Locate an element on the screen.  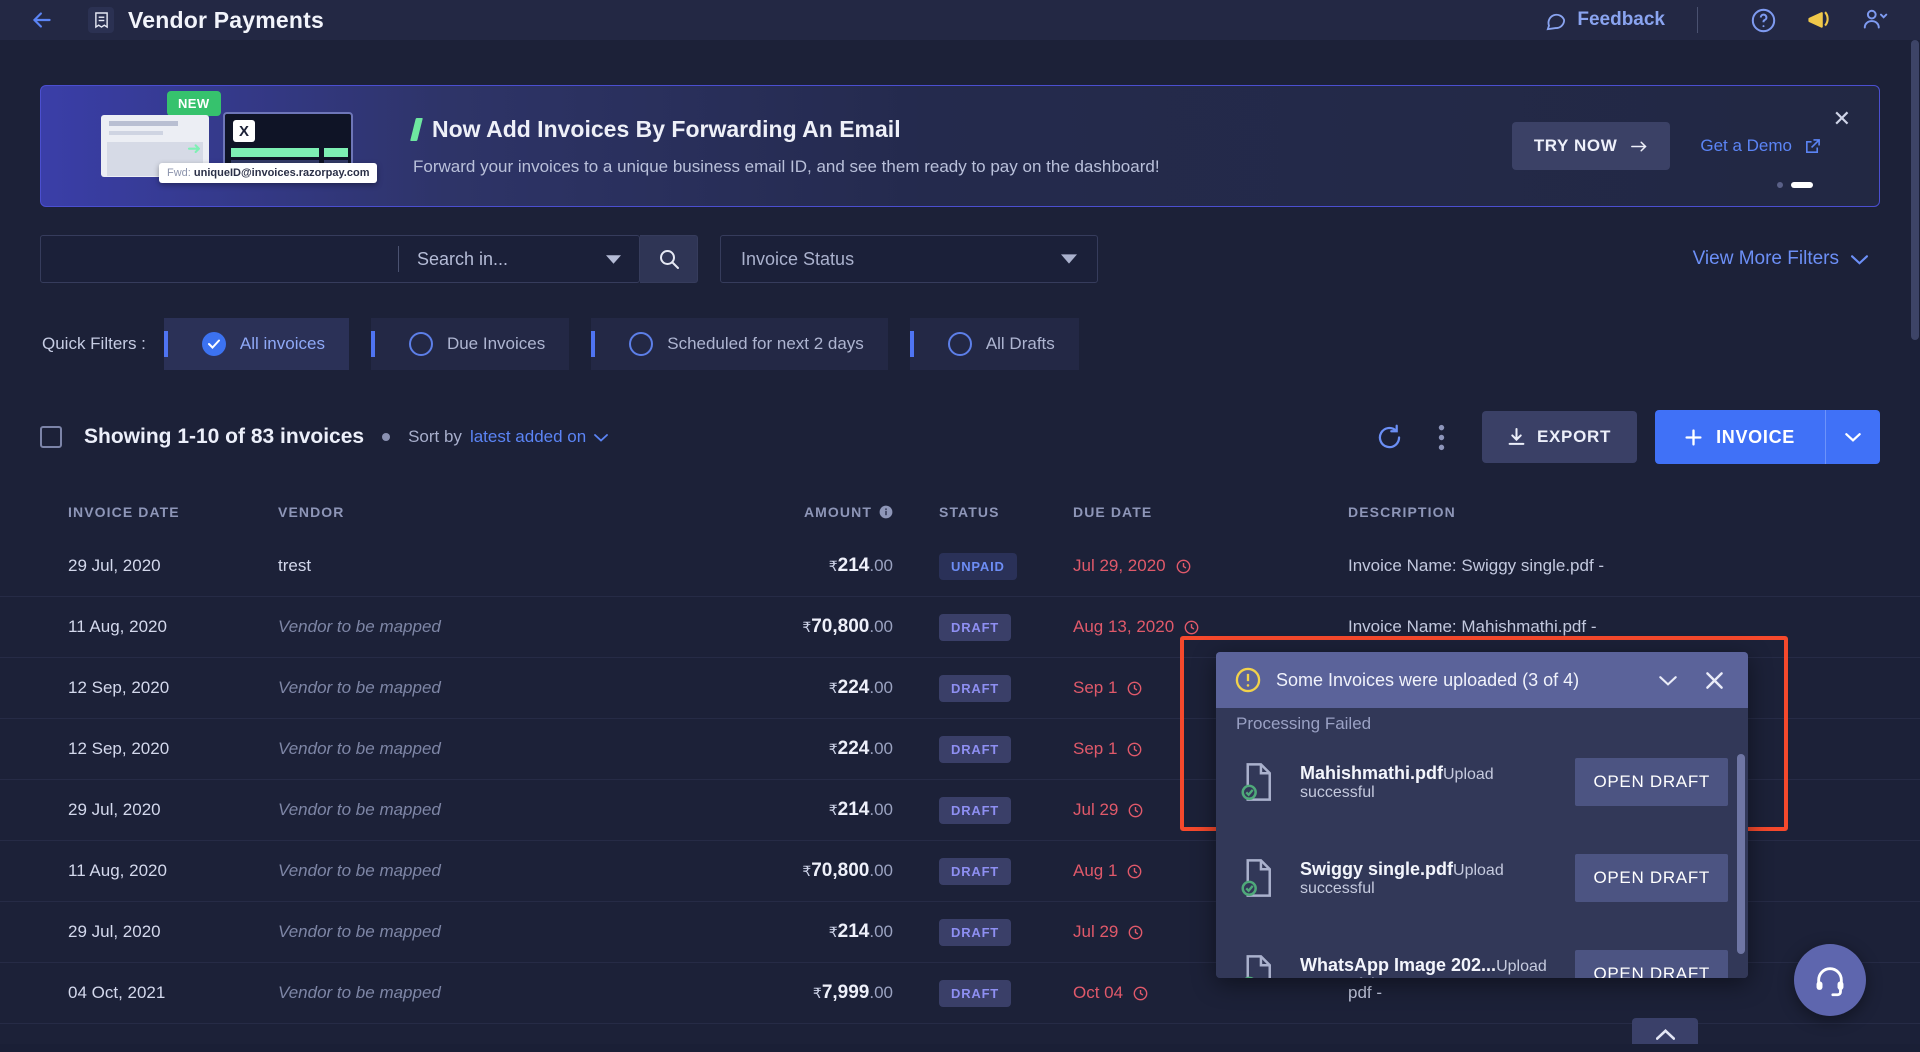
amount-major: 224 is located at coordinates (853, 687).